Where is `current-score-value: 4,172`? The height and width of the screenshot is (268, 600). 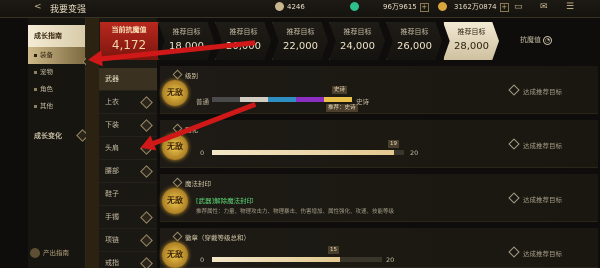
current-score-value: 4,172 is located at coordinates (129, 45).